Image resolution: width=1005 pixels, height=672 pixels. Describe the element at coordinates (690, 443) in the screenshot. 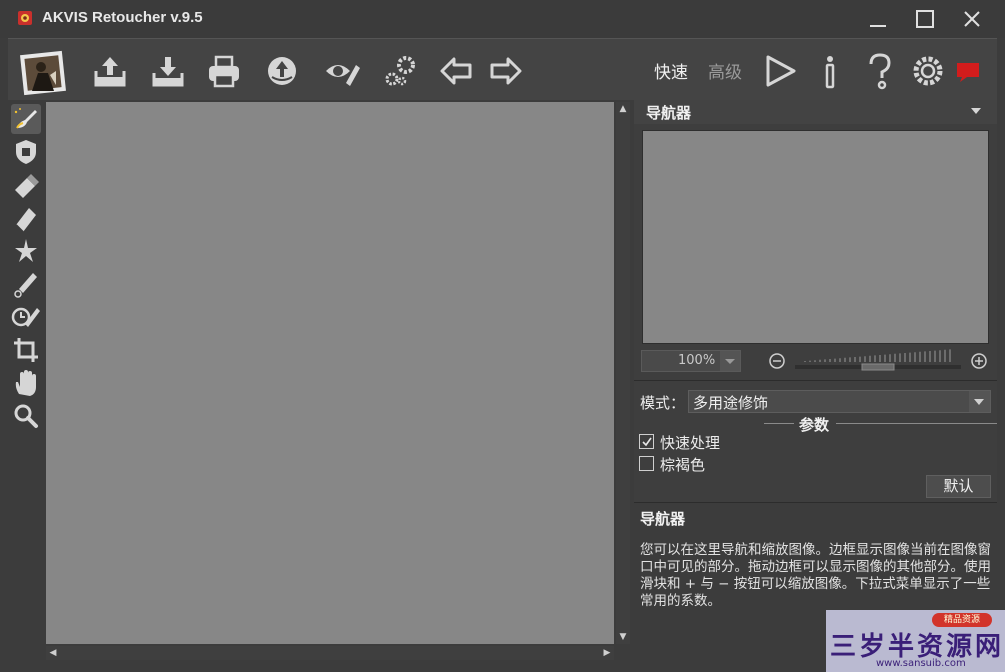

I see `checkbox-label: 快速处理` at that location.